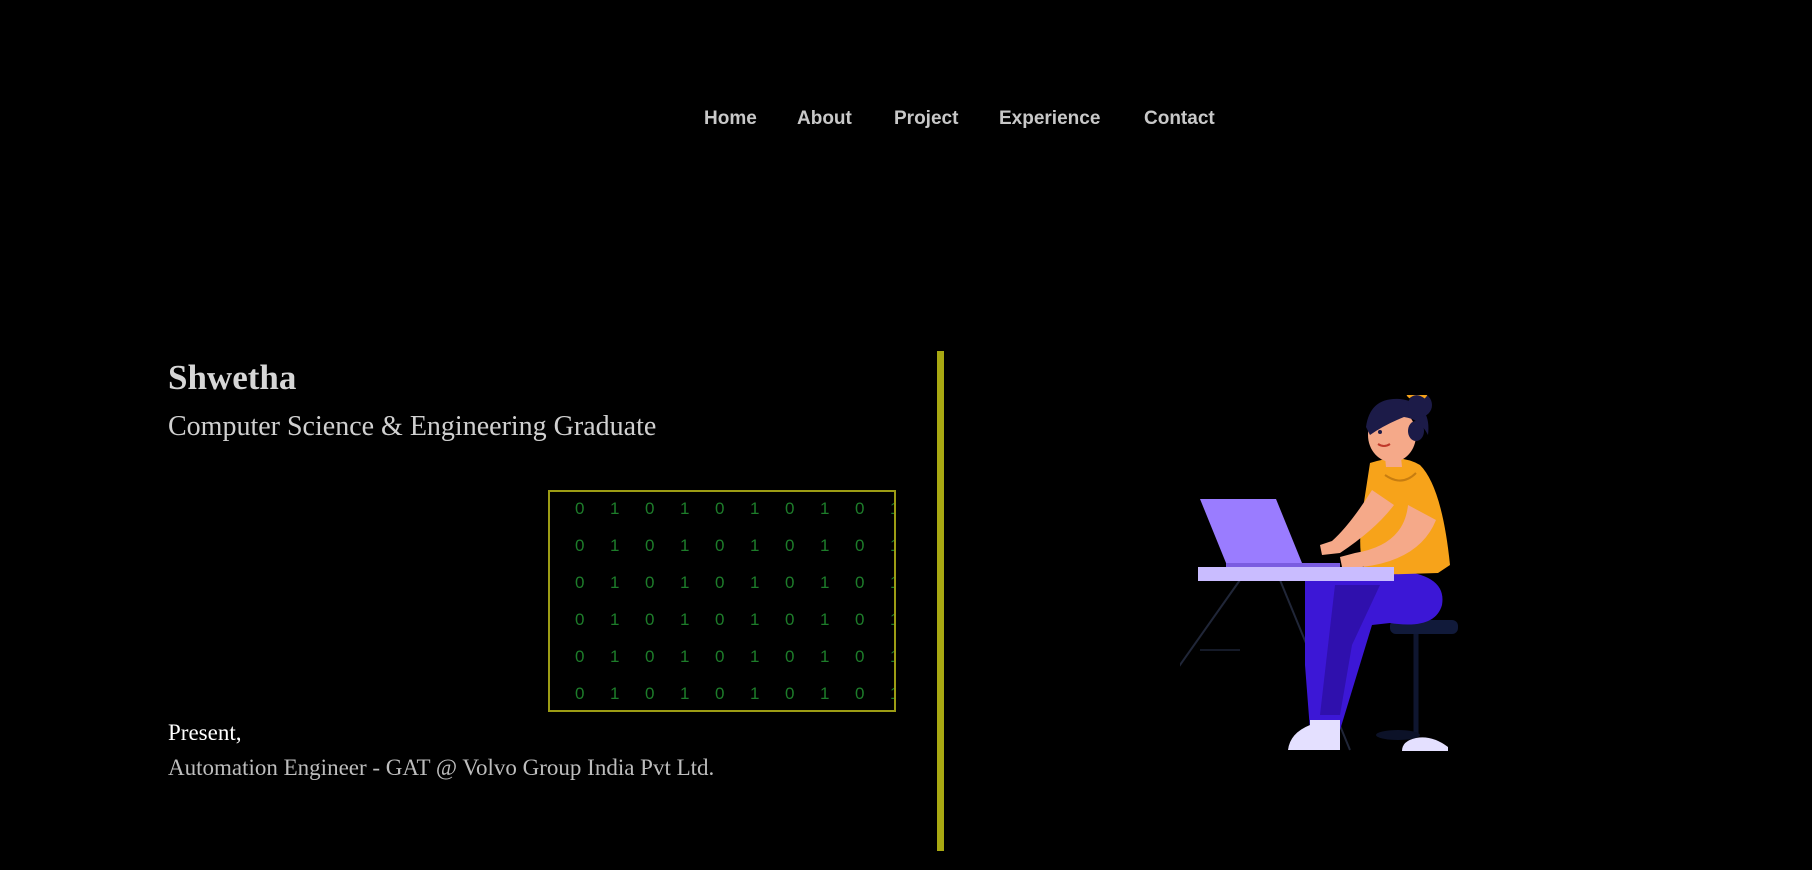  I want to click on nav-experience-link: Experience, so click(1049, 119).